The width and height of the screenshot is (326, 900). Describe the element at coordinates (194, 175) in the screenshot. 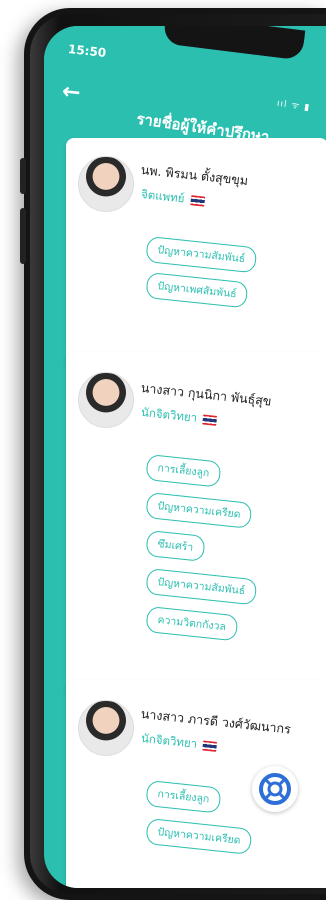

I see `consultant-name: นพ. พิรมน ตั้งสุขขุม` at that location.